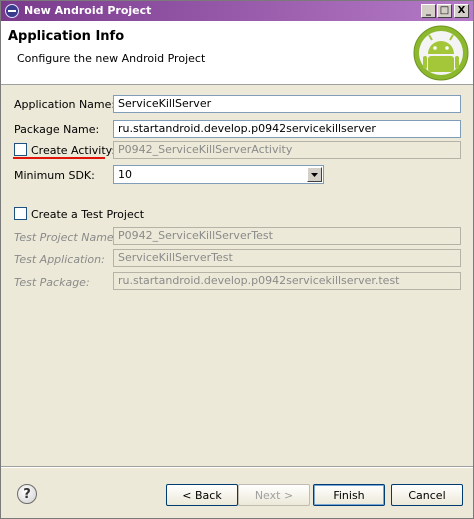  What do you see at coordinates (237, 467) in the screenshot?
I see `footer-separator` at bounding box center [237, 467].